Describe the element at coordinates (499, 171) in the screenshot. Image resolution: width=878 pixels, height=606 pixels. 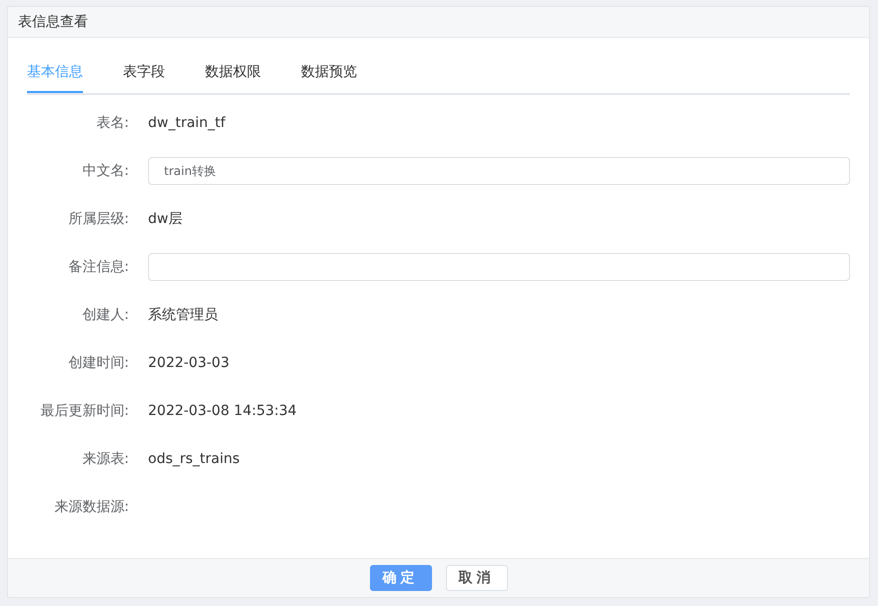
I see `input-field: train转换` at that location.